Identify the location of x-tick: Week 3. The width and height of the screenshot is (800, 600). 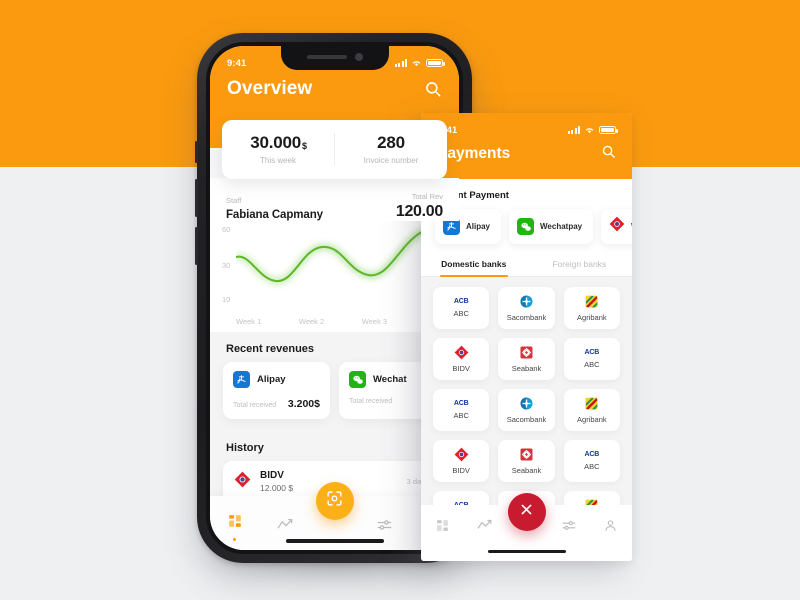
(374, 321).